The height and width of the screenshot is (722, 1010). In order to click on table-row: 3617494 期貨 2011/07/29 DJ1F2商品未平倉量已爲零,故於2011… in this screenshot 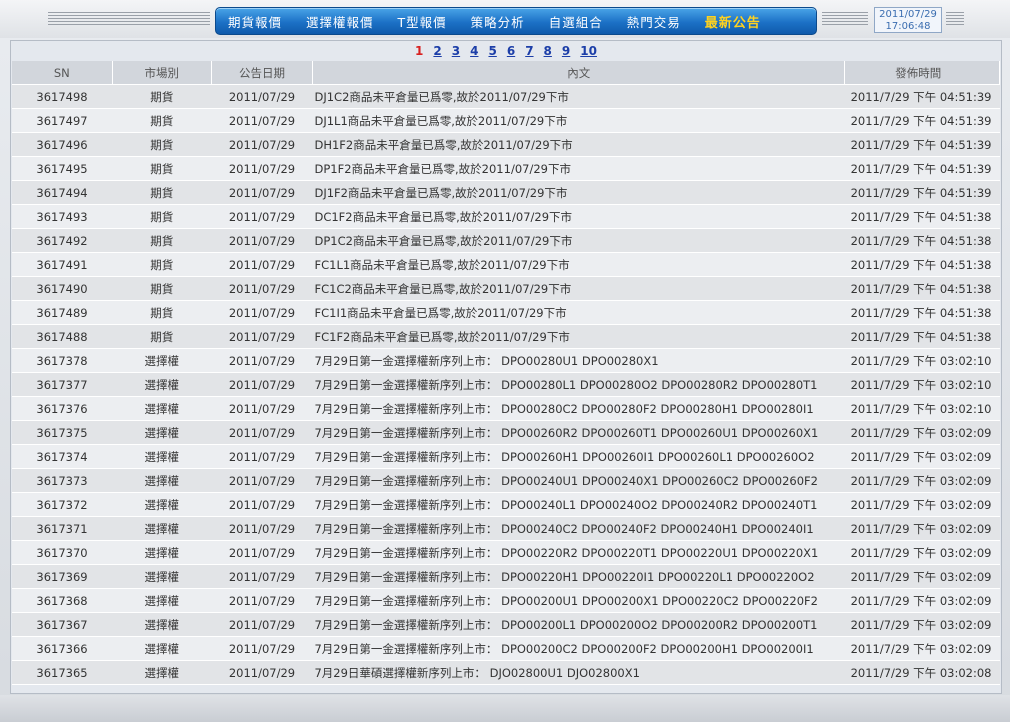, I will do `click(506, 192)`.